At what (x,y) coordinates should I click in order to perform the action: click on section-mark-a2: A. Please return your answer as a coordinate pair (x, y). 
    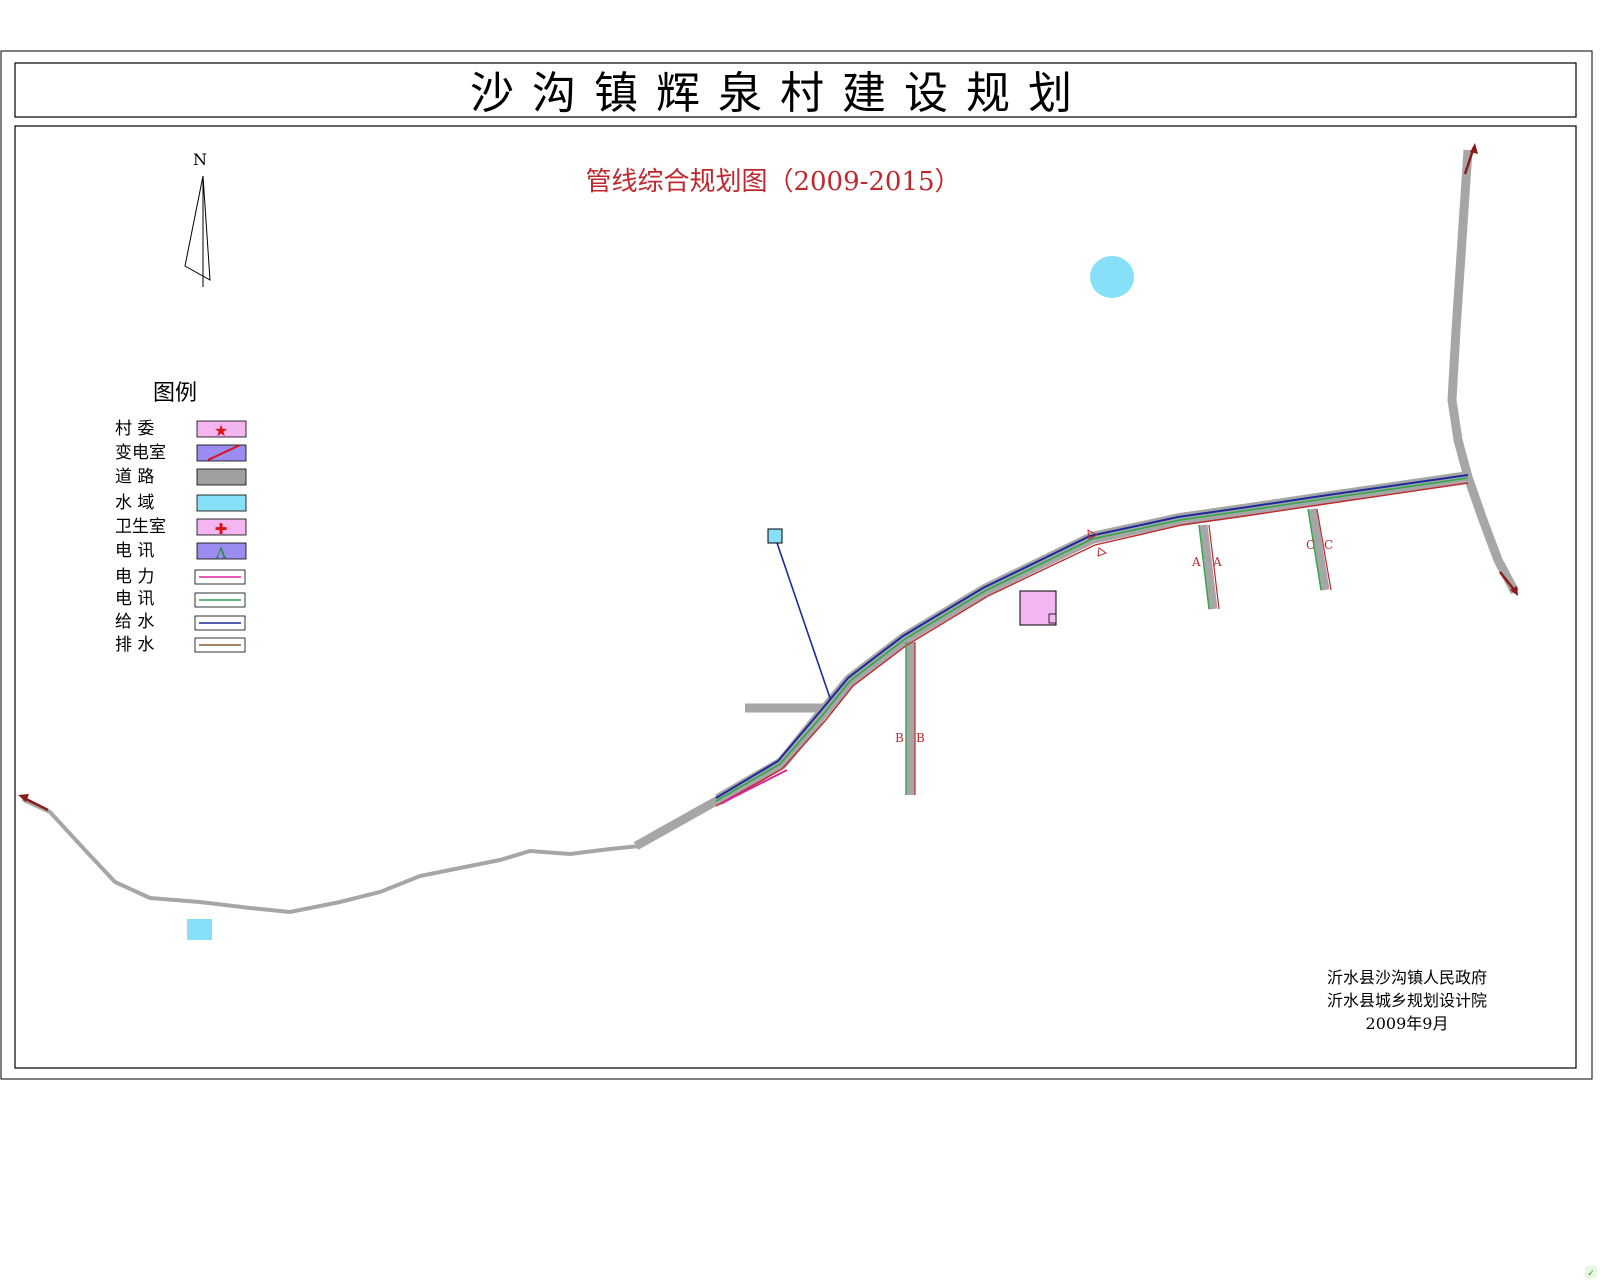
    Looking at the image, I should click on (1217, 562).